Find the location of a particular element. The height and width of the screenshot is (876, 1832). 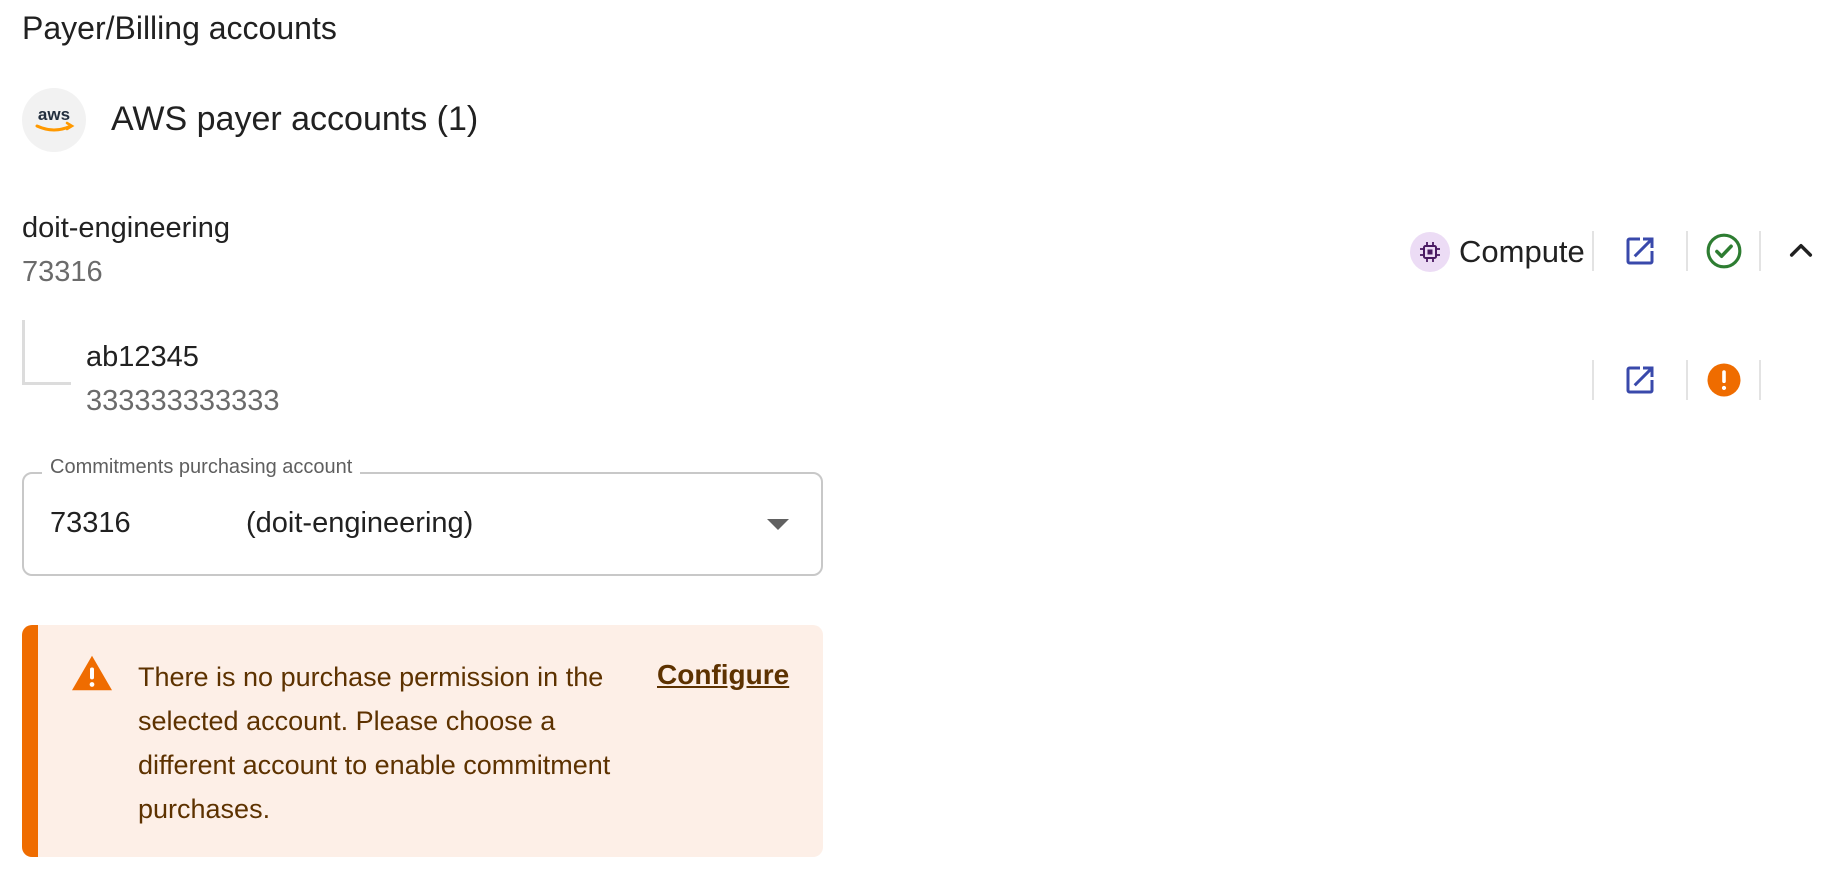

payer-status-ok-icon is located at coordinates (1724, 251).